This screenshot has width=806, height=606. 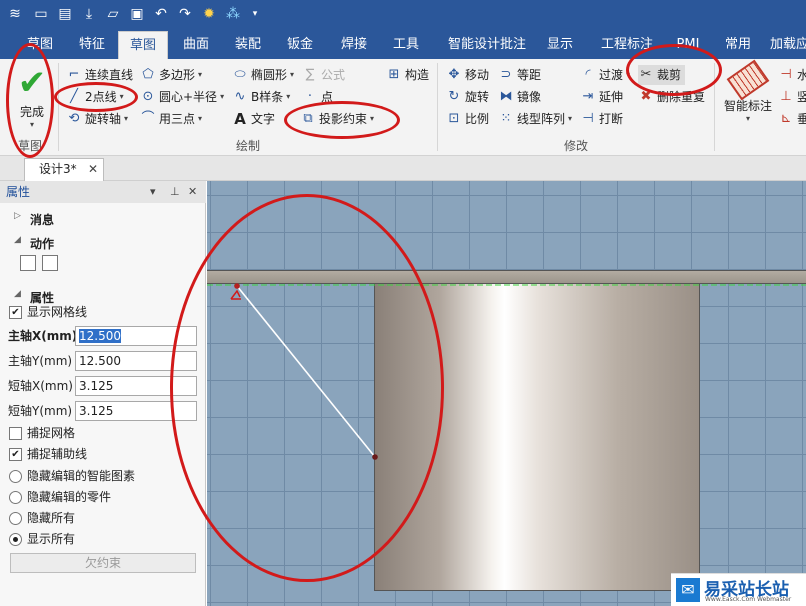 I want to click on scale-label: 比例, so click(x=477, y=119).